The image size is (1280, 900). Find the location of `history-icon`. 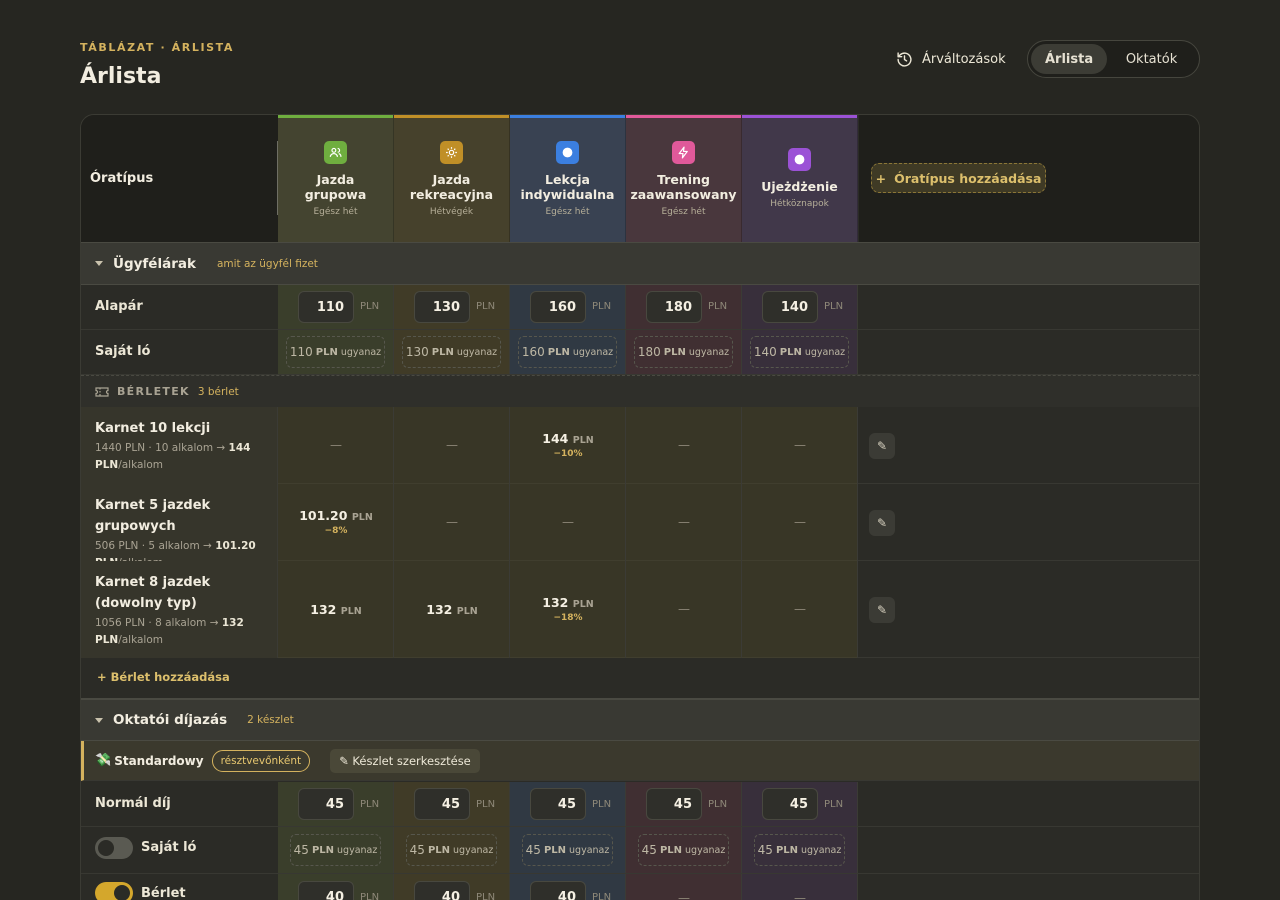

history-icon is located at coordinates (904, 59).